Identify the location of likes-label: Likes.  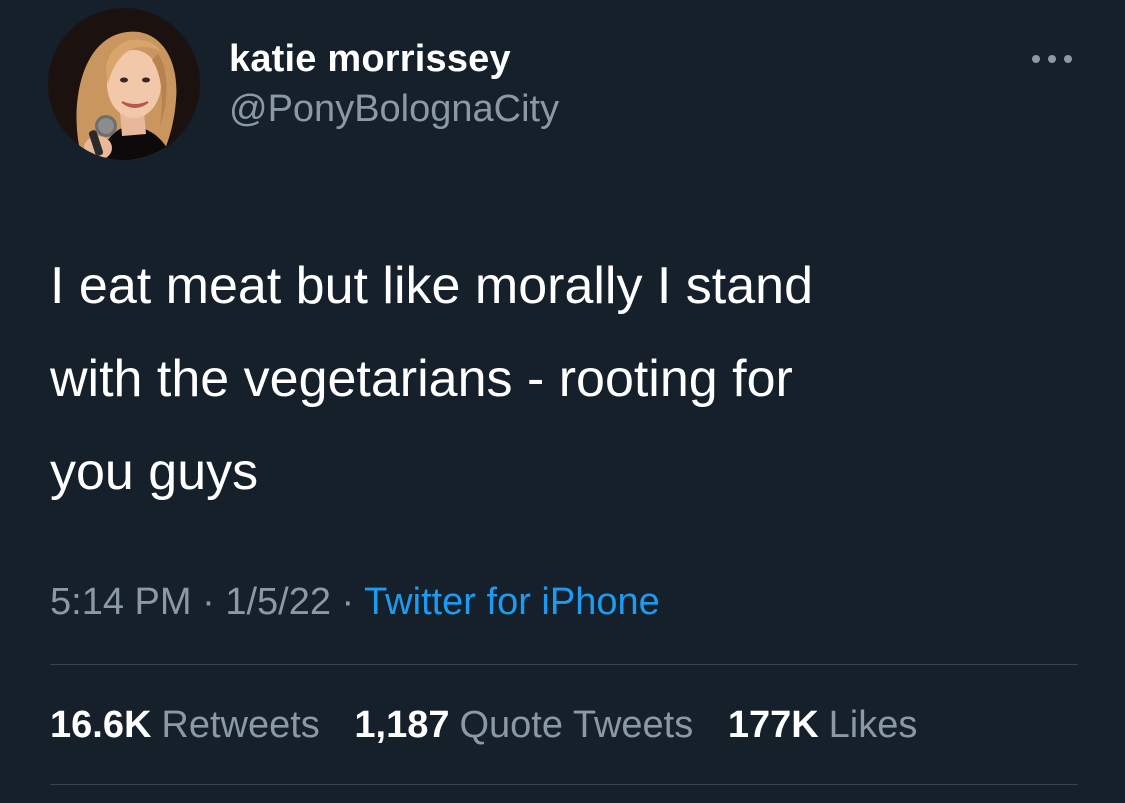
(873, 725).